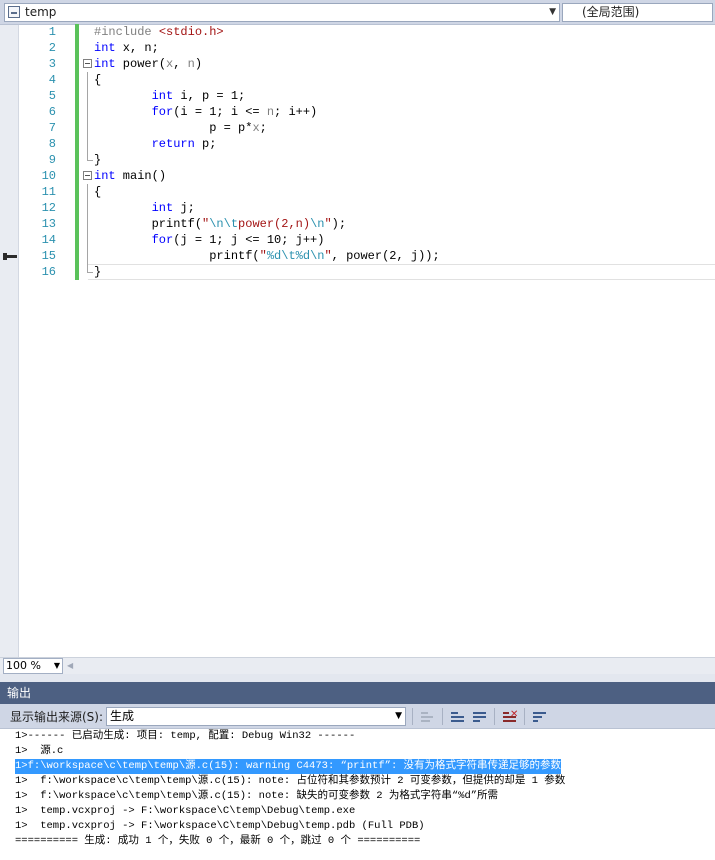 This screenshot has width=715, height=860. I want to click on outline-guide-end, so click(90, 156).